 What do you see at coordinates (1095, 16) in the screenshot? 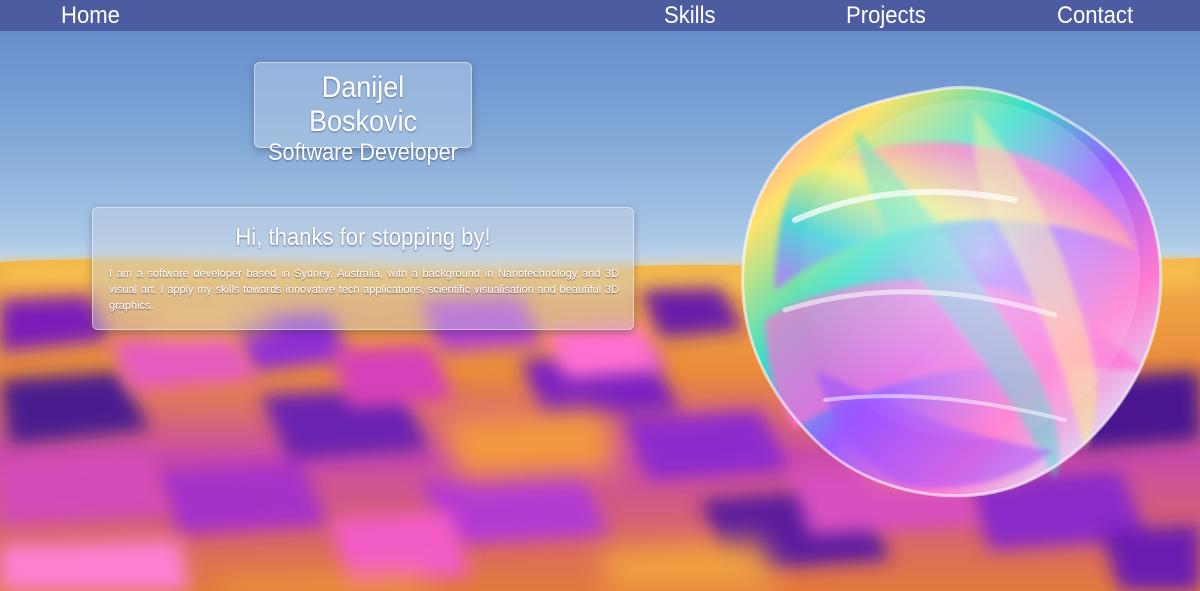
I see `nav-link-contact: Contact` at bounding box center [1095, 16].